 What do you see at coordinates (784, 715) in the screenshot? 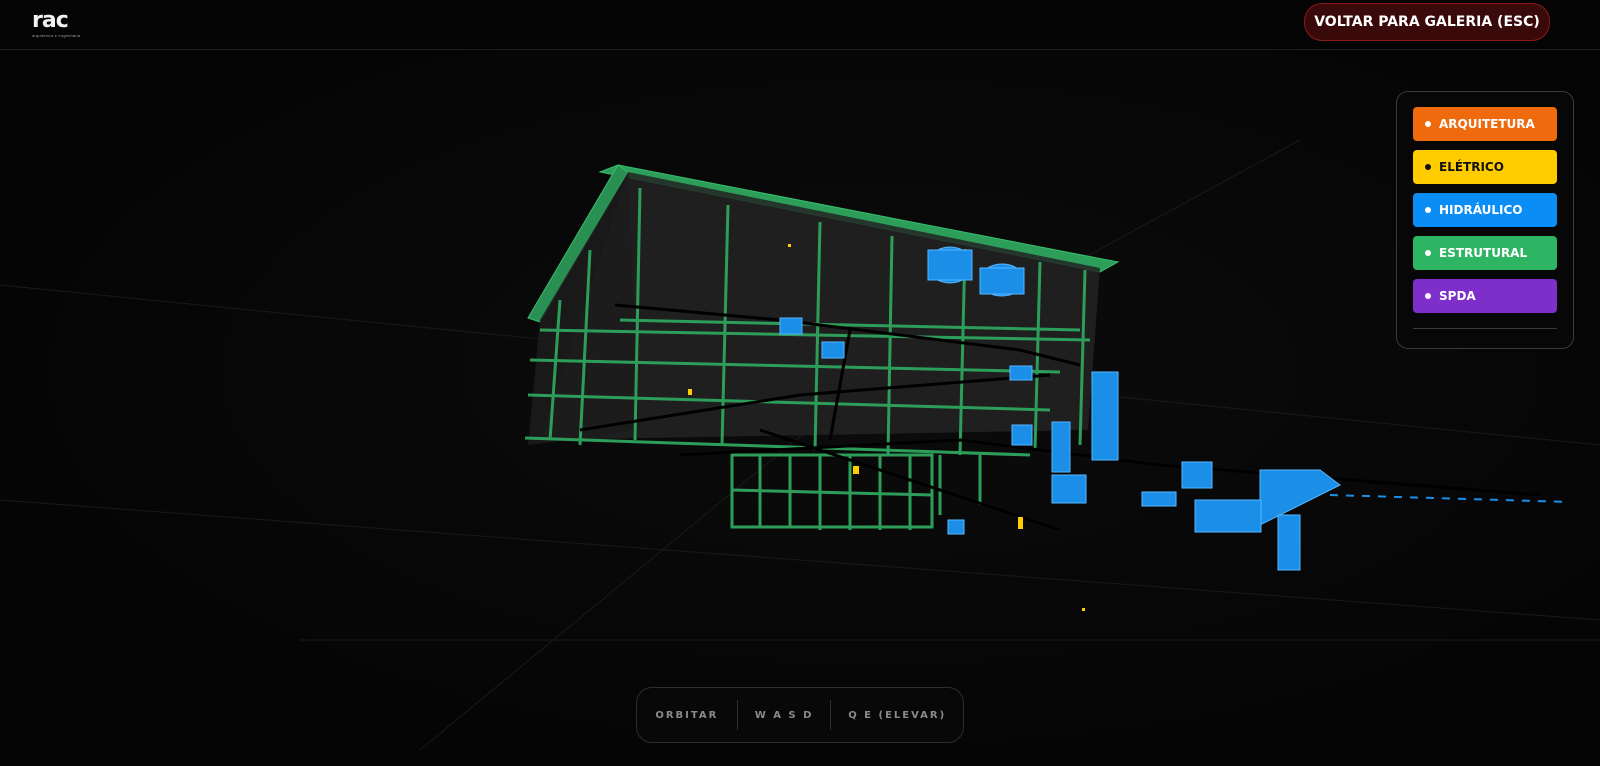
I see `control-wasd: W A S D` at bounding box center [784, 715].